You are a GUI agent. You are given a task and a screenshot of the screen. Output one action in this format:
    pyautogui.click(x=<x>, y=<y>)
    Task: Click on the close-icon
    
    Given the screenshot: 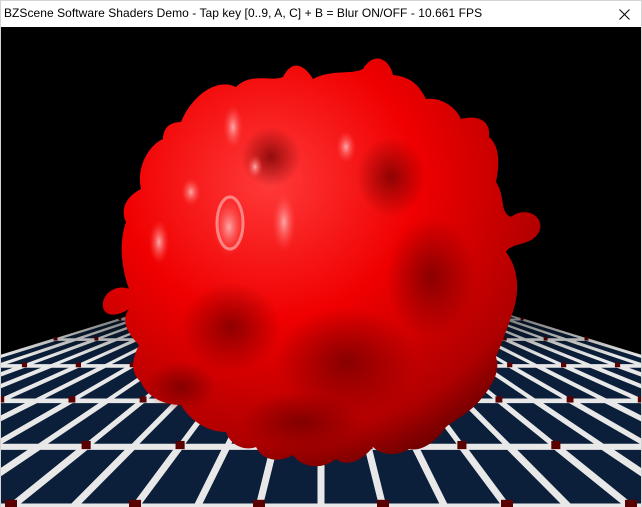 What is the action you would take?
    pyautogui.click(x=624, y=14)
    